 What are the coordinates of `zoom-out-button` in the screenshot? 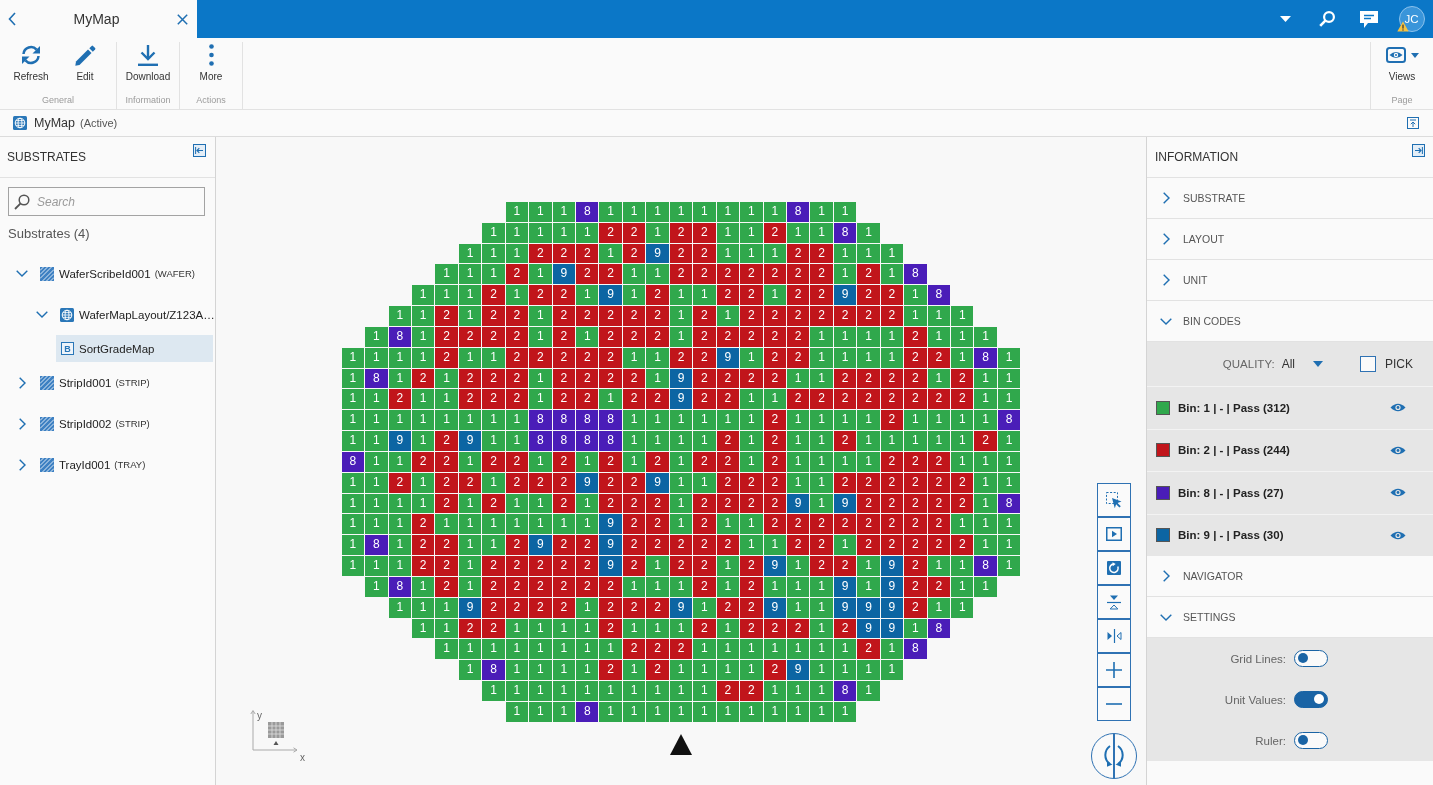 It's located at (1114, 704).